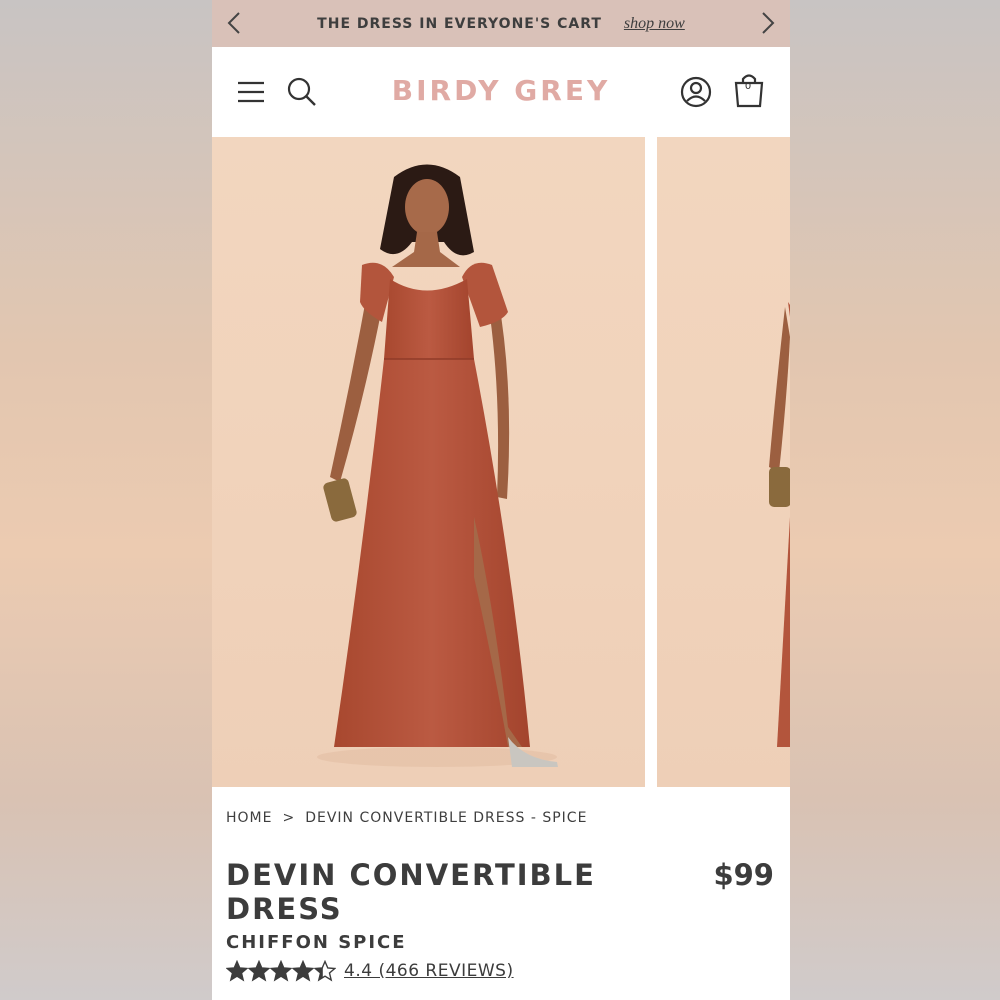 Image resolution: width=1000 pixels, height=1000 pixels. I want to click on promo-text: THE DRESS IN EVERYONE'S CART, so click(459, 23).